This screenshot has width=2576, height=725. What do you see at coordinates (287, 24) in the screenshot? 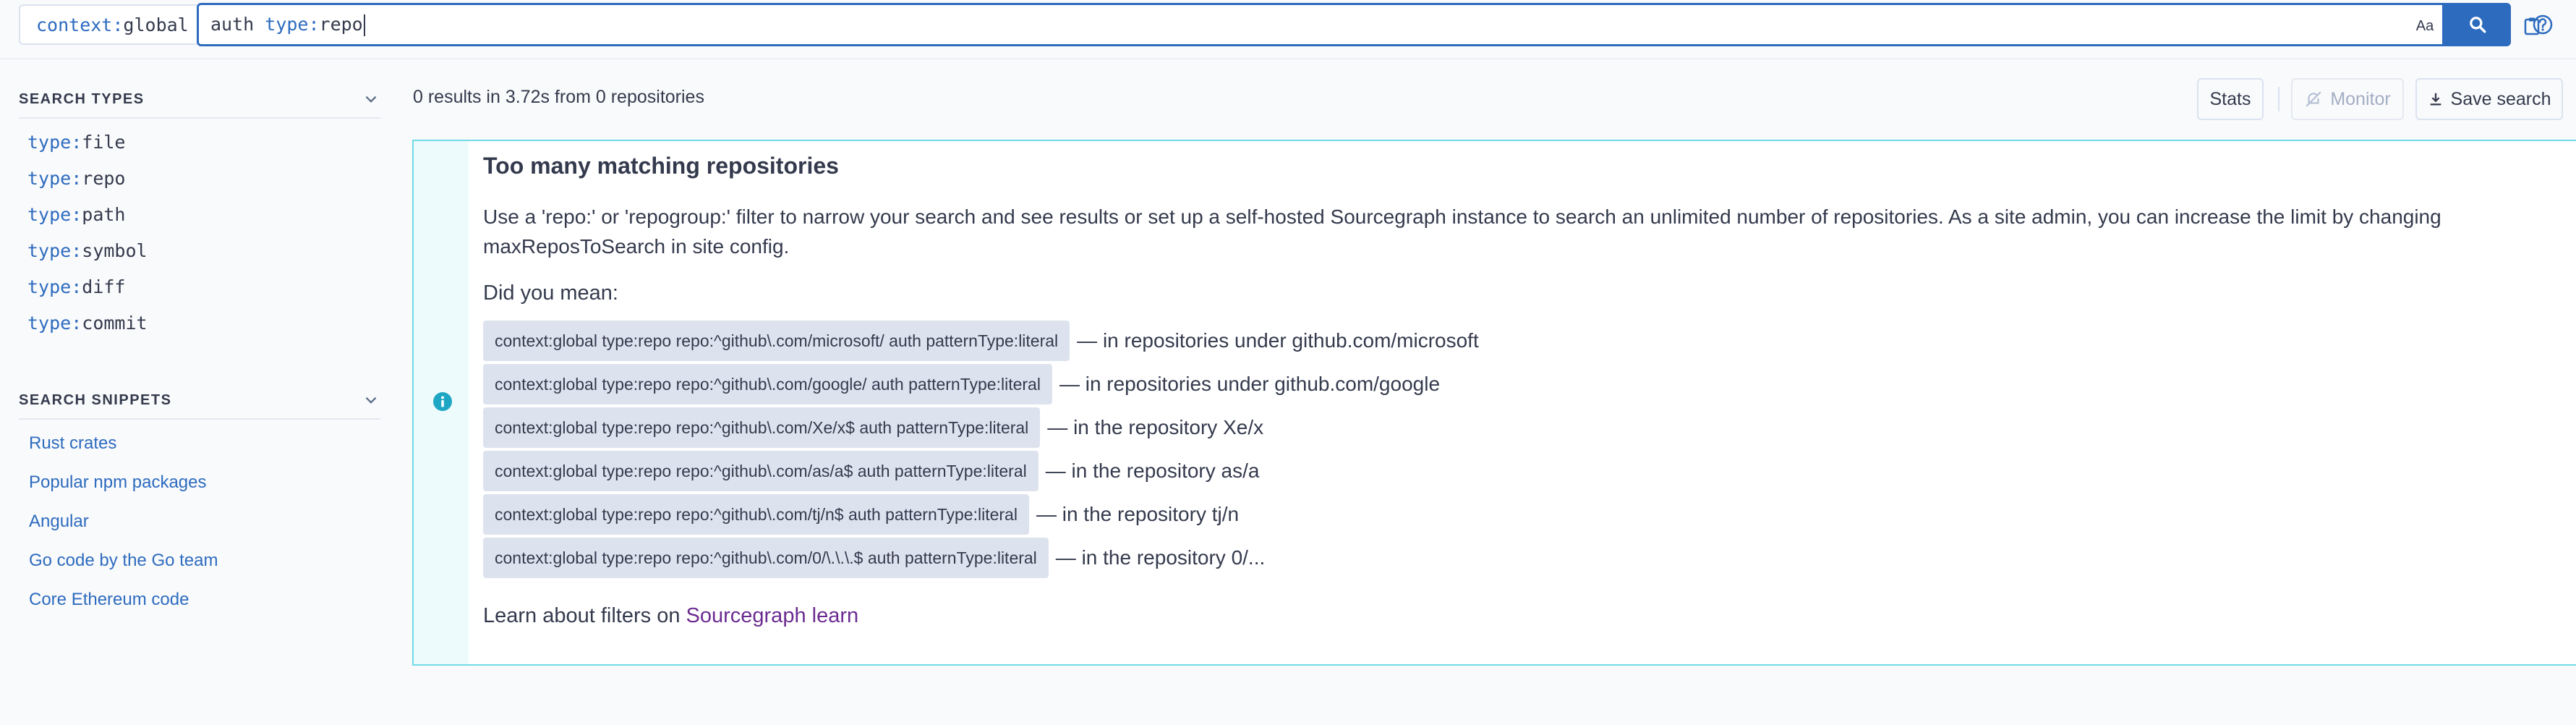
I see `search-query-text: auth type:repo` at bounding box center [287, 24].